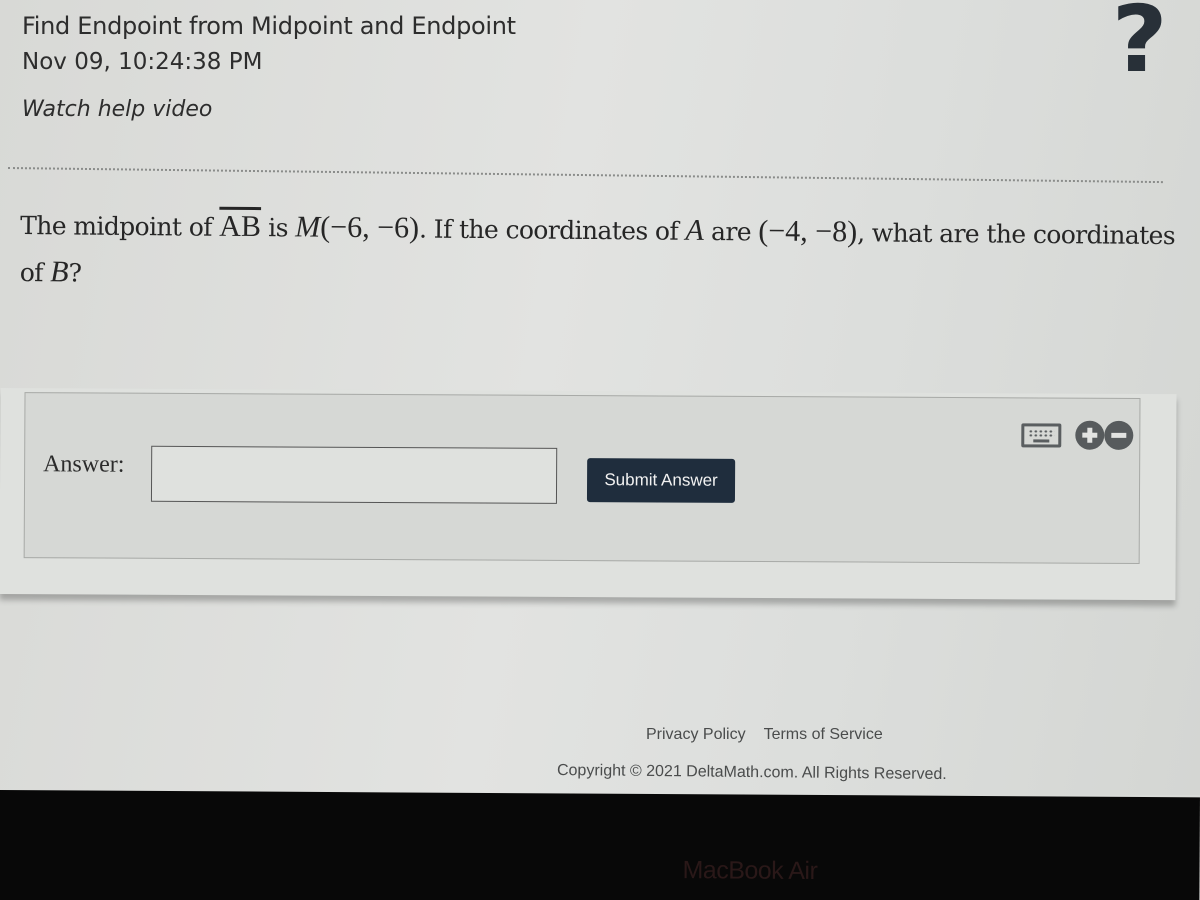  Describe the element at coordinates (808, 231) in the screenshot. I see `point-a-coords: (−4, −8)` at that location.